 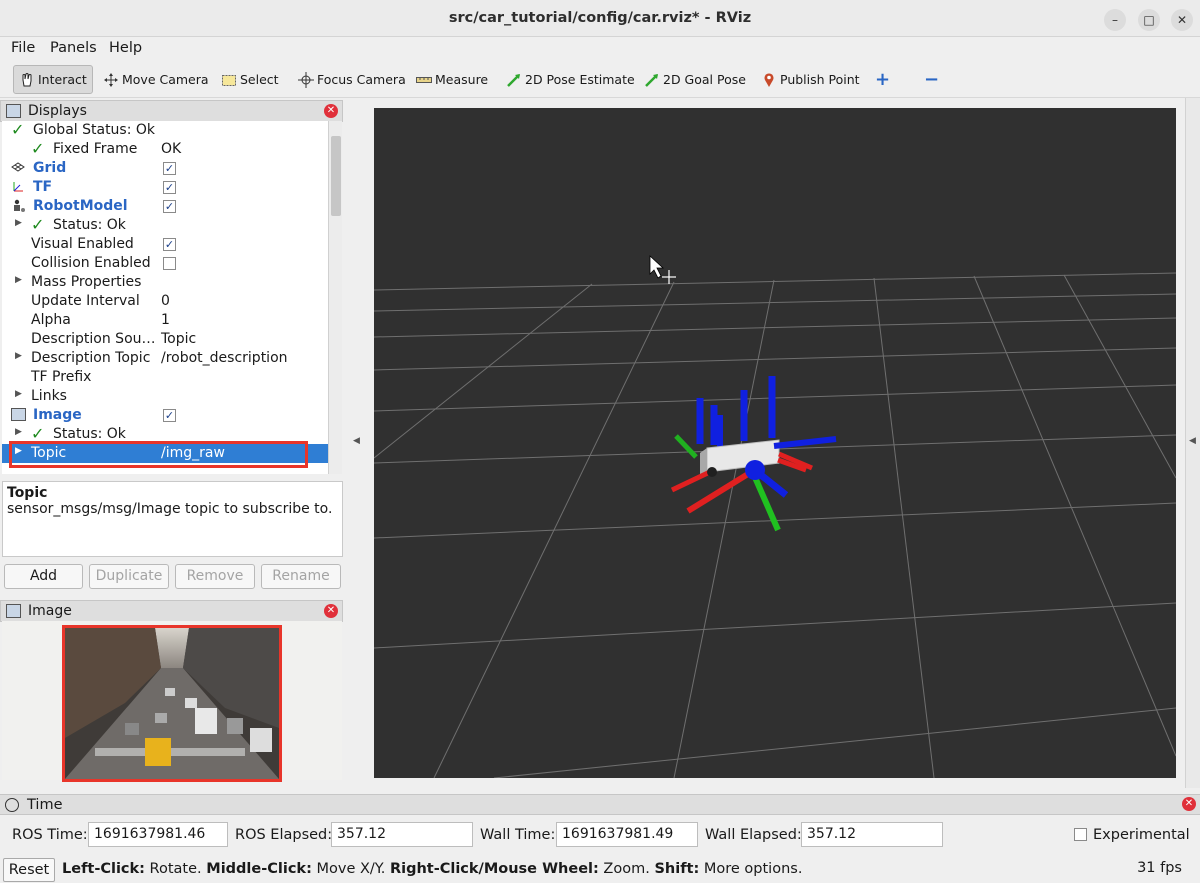 What do you see at coordinates (331, 111) in the screenshot?
I see `close-displays-icon: ✕` at bounding box center [331, 111].